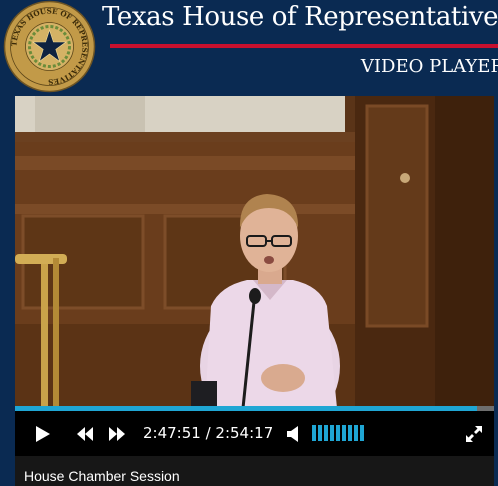  I want to click on caption-bar: House Chamber Session, so click(254, 471).